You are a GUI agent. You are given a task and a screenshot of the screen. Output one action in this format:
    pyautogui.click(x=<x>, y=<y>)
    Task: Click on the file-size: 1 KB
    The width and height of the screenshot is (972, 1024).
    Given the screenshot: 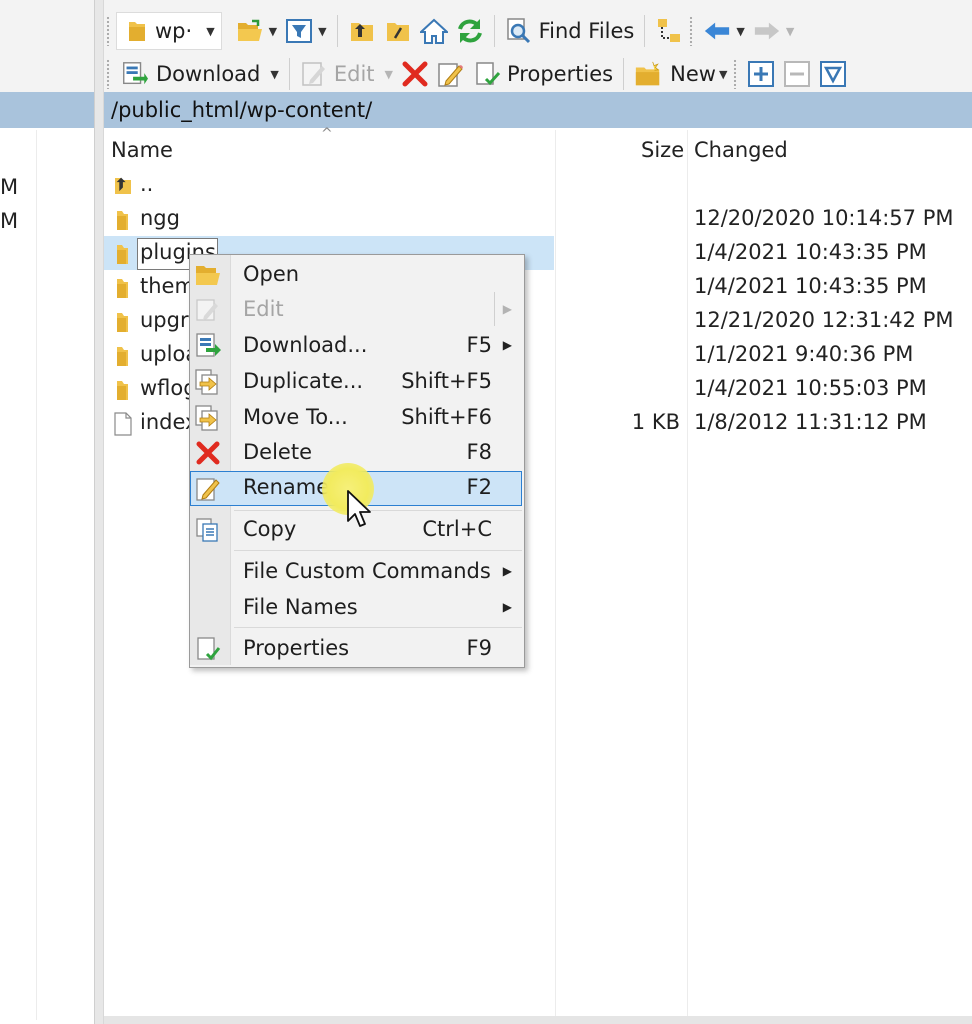 What is the action you would take?
    pyautogui.click(x=655, y=422)
    